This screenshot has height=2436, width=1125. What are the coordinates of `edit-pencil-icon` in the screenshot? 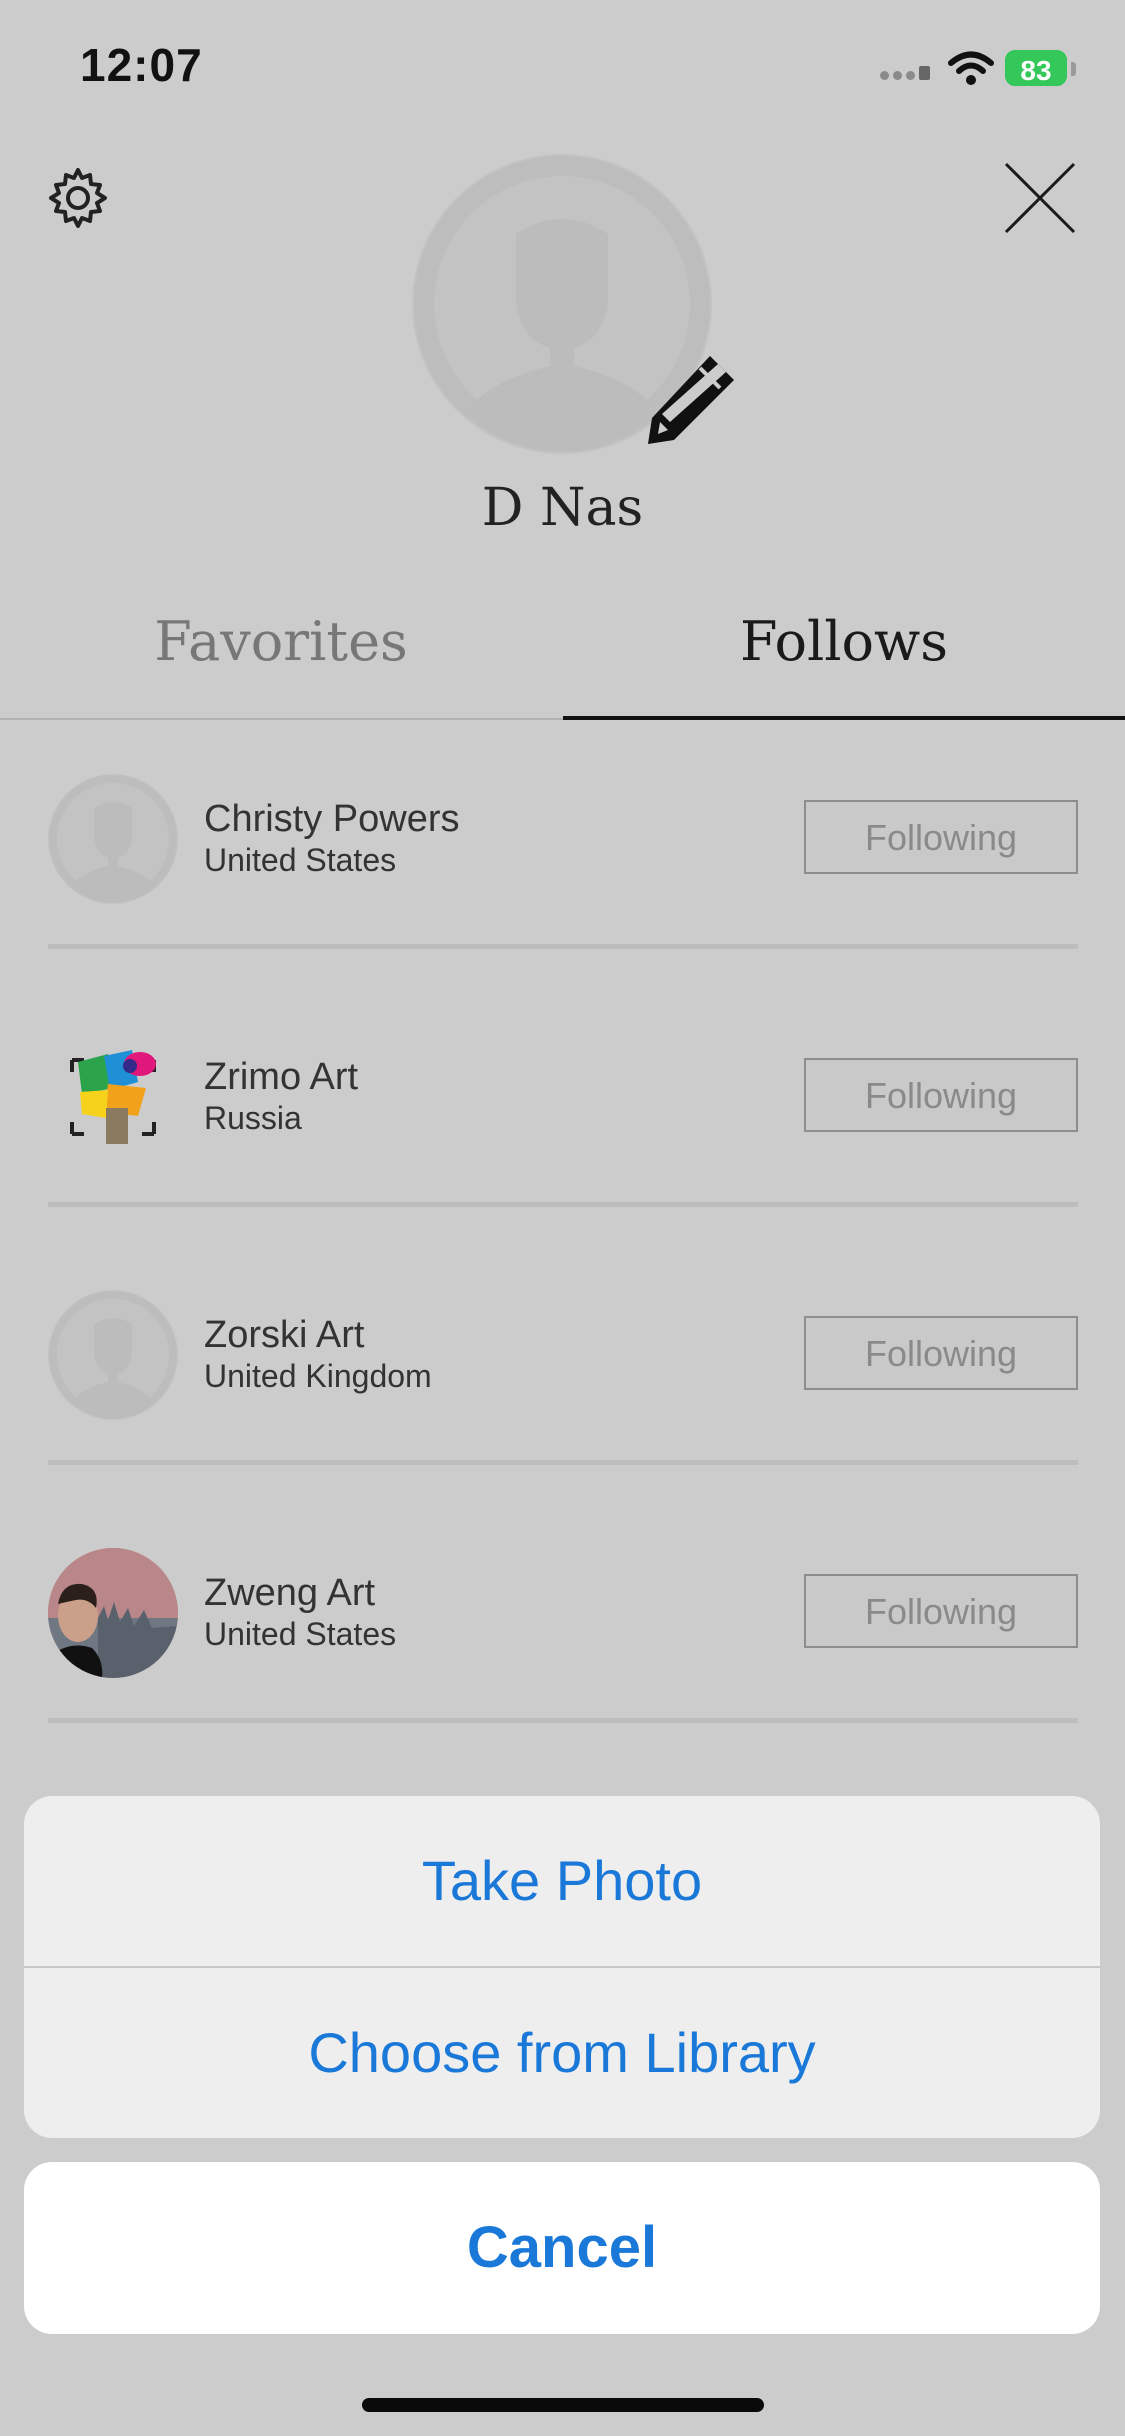 It's located at (690, 402).